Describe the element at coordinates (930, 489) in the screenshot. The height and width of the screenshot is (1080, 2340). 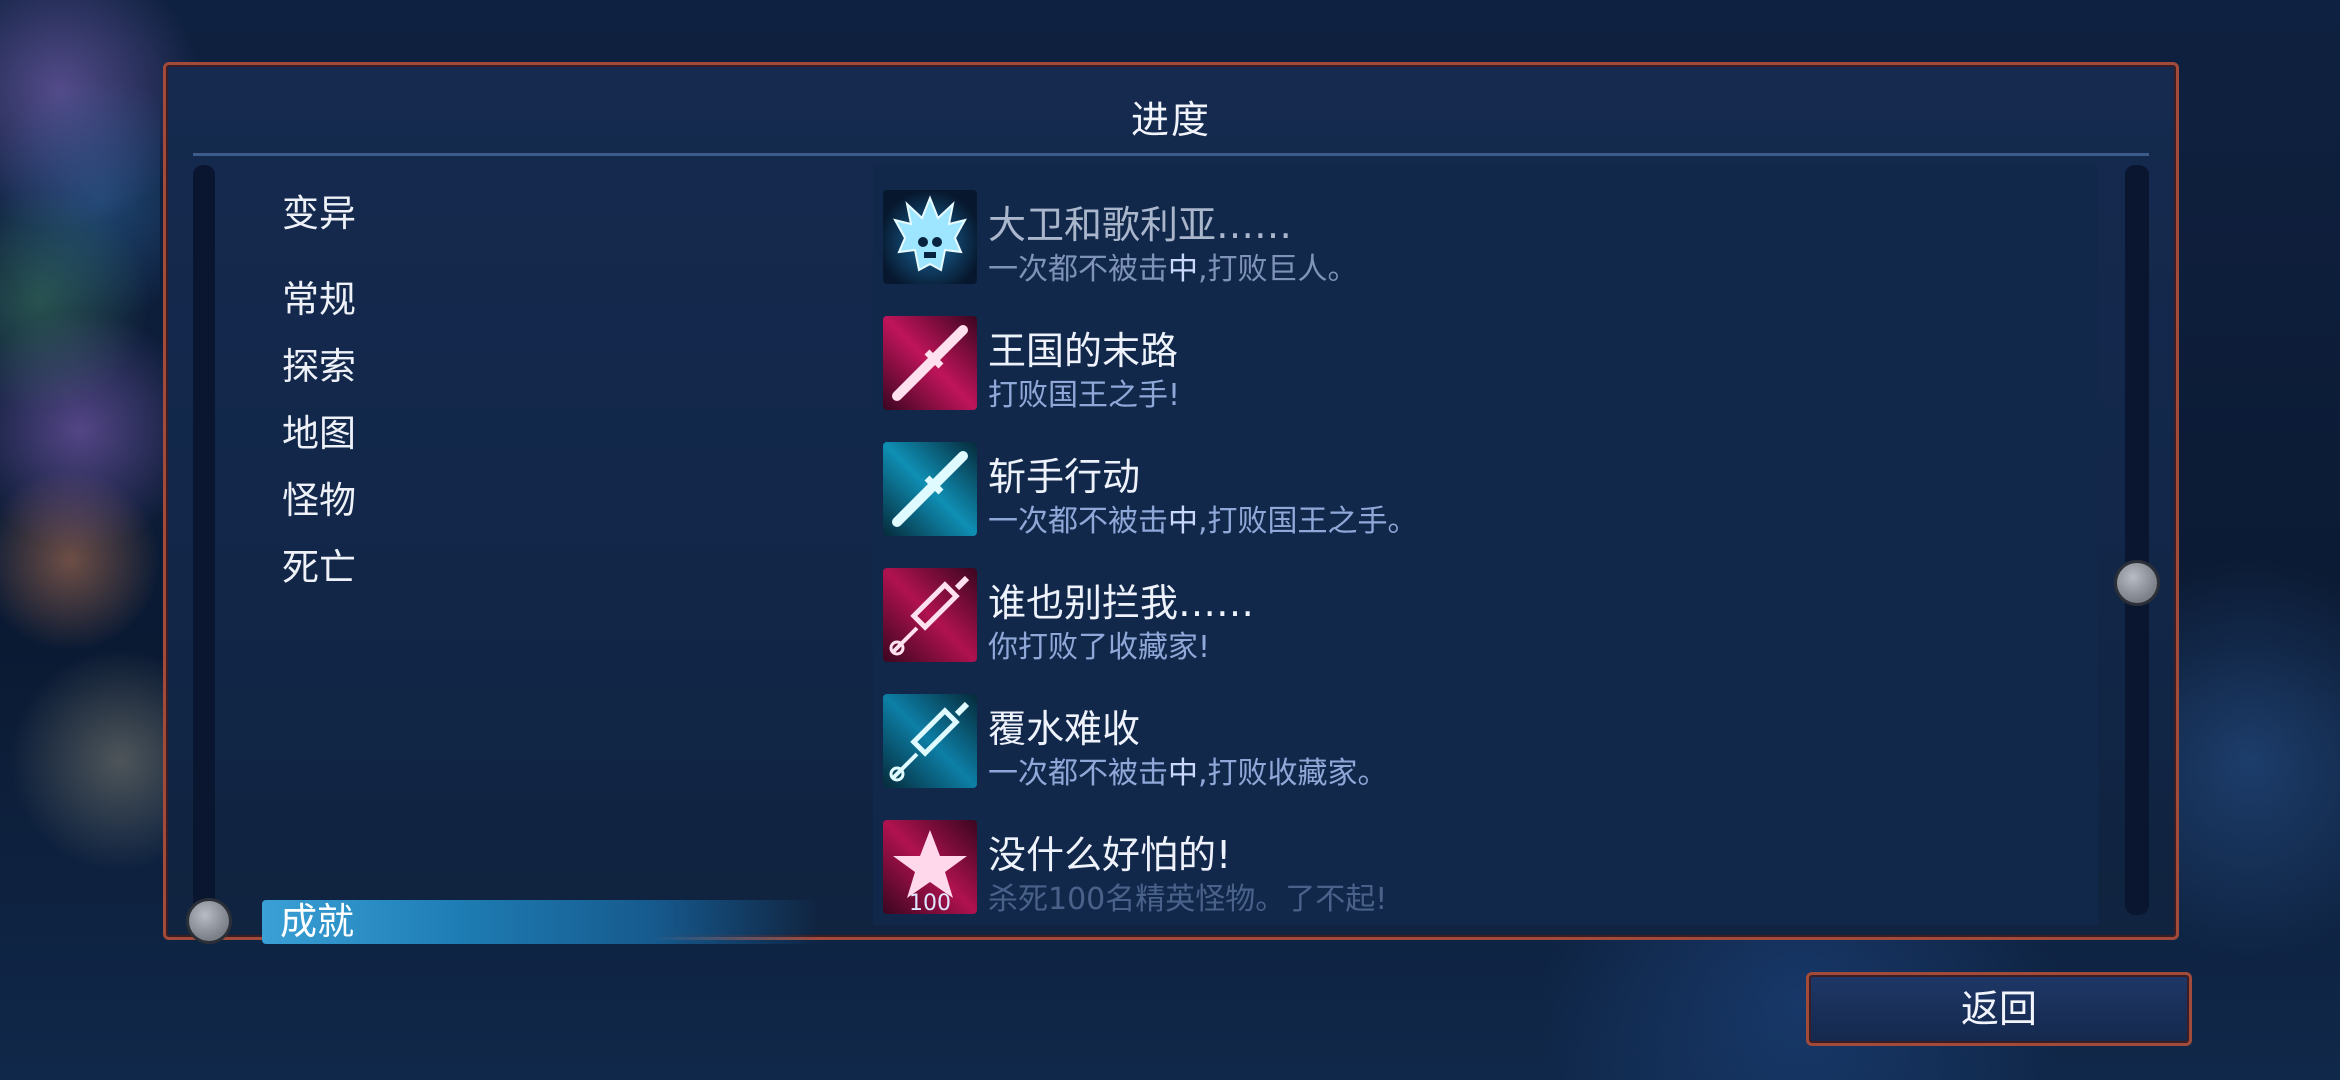
I see `cyan-sword-icon` at that location.